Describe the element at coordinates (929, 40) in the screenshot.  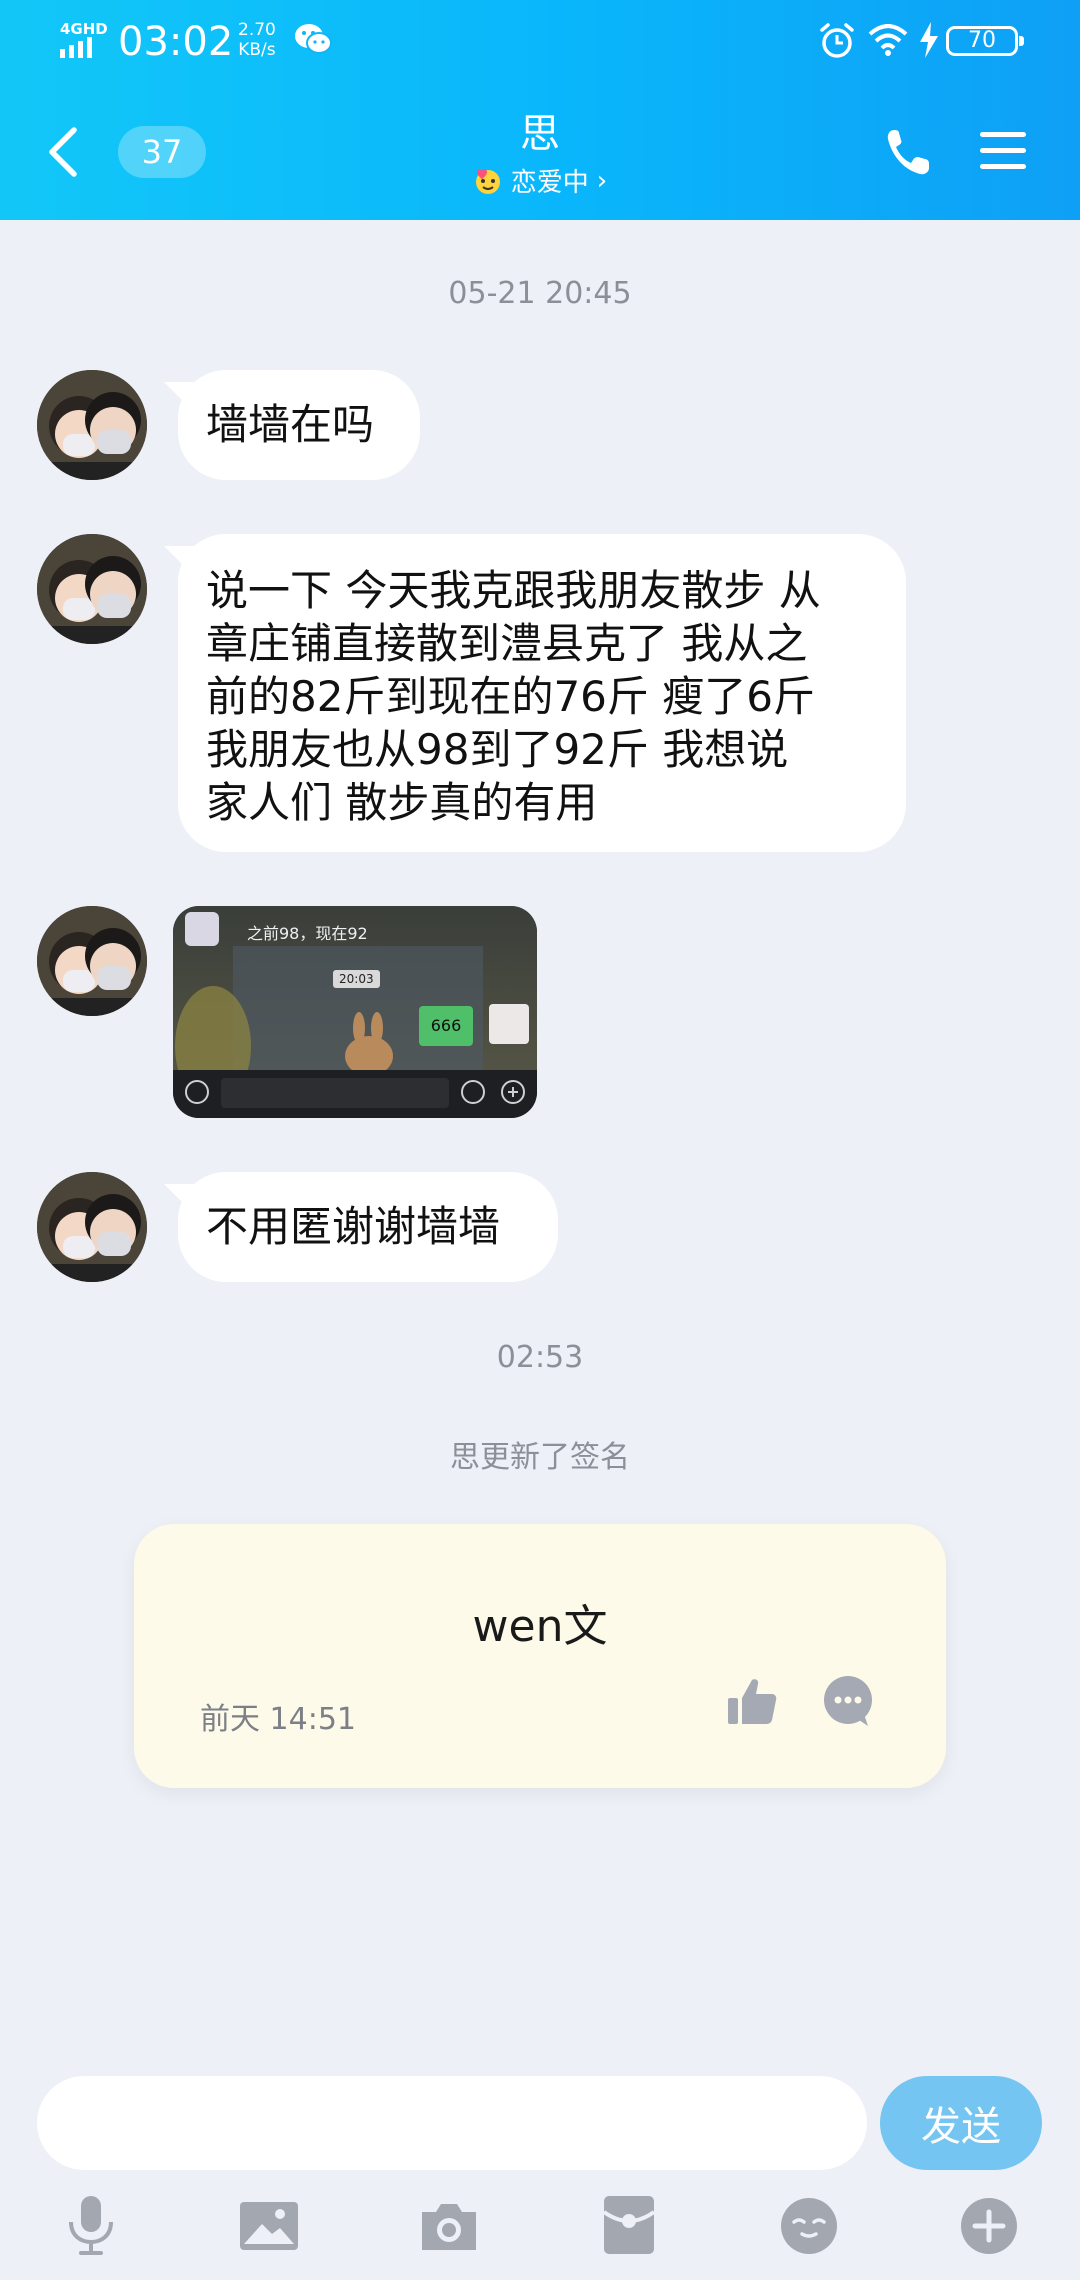
I see `charging-icon` at that location.